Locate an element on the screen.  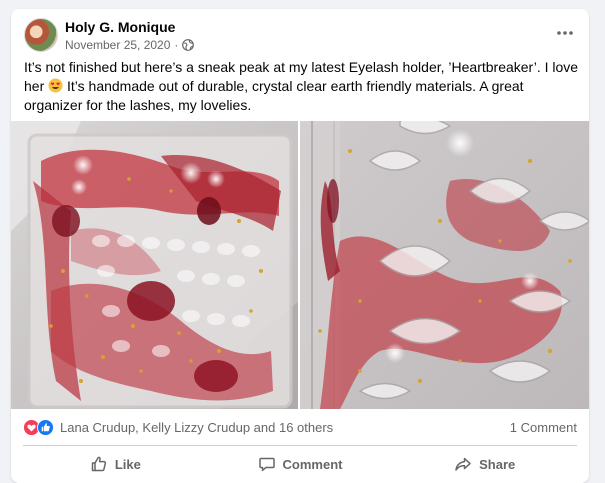
post-actions: Like Comment Share is located at coordinates (300, 464).